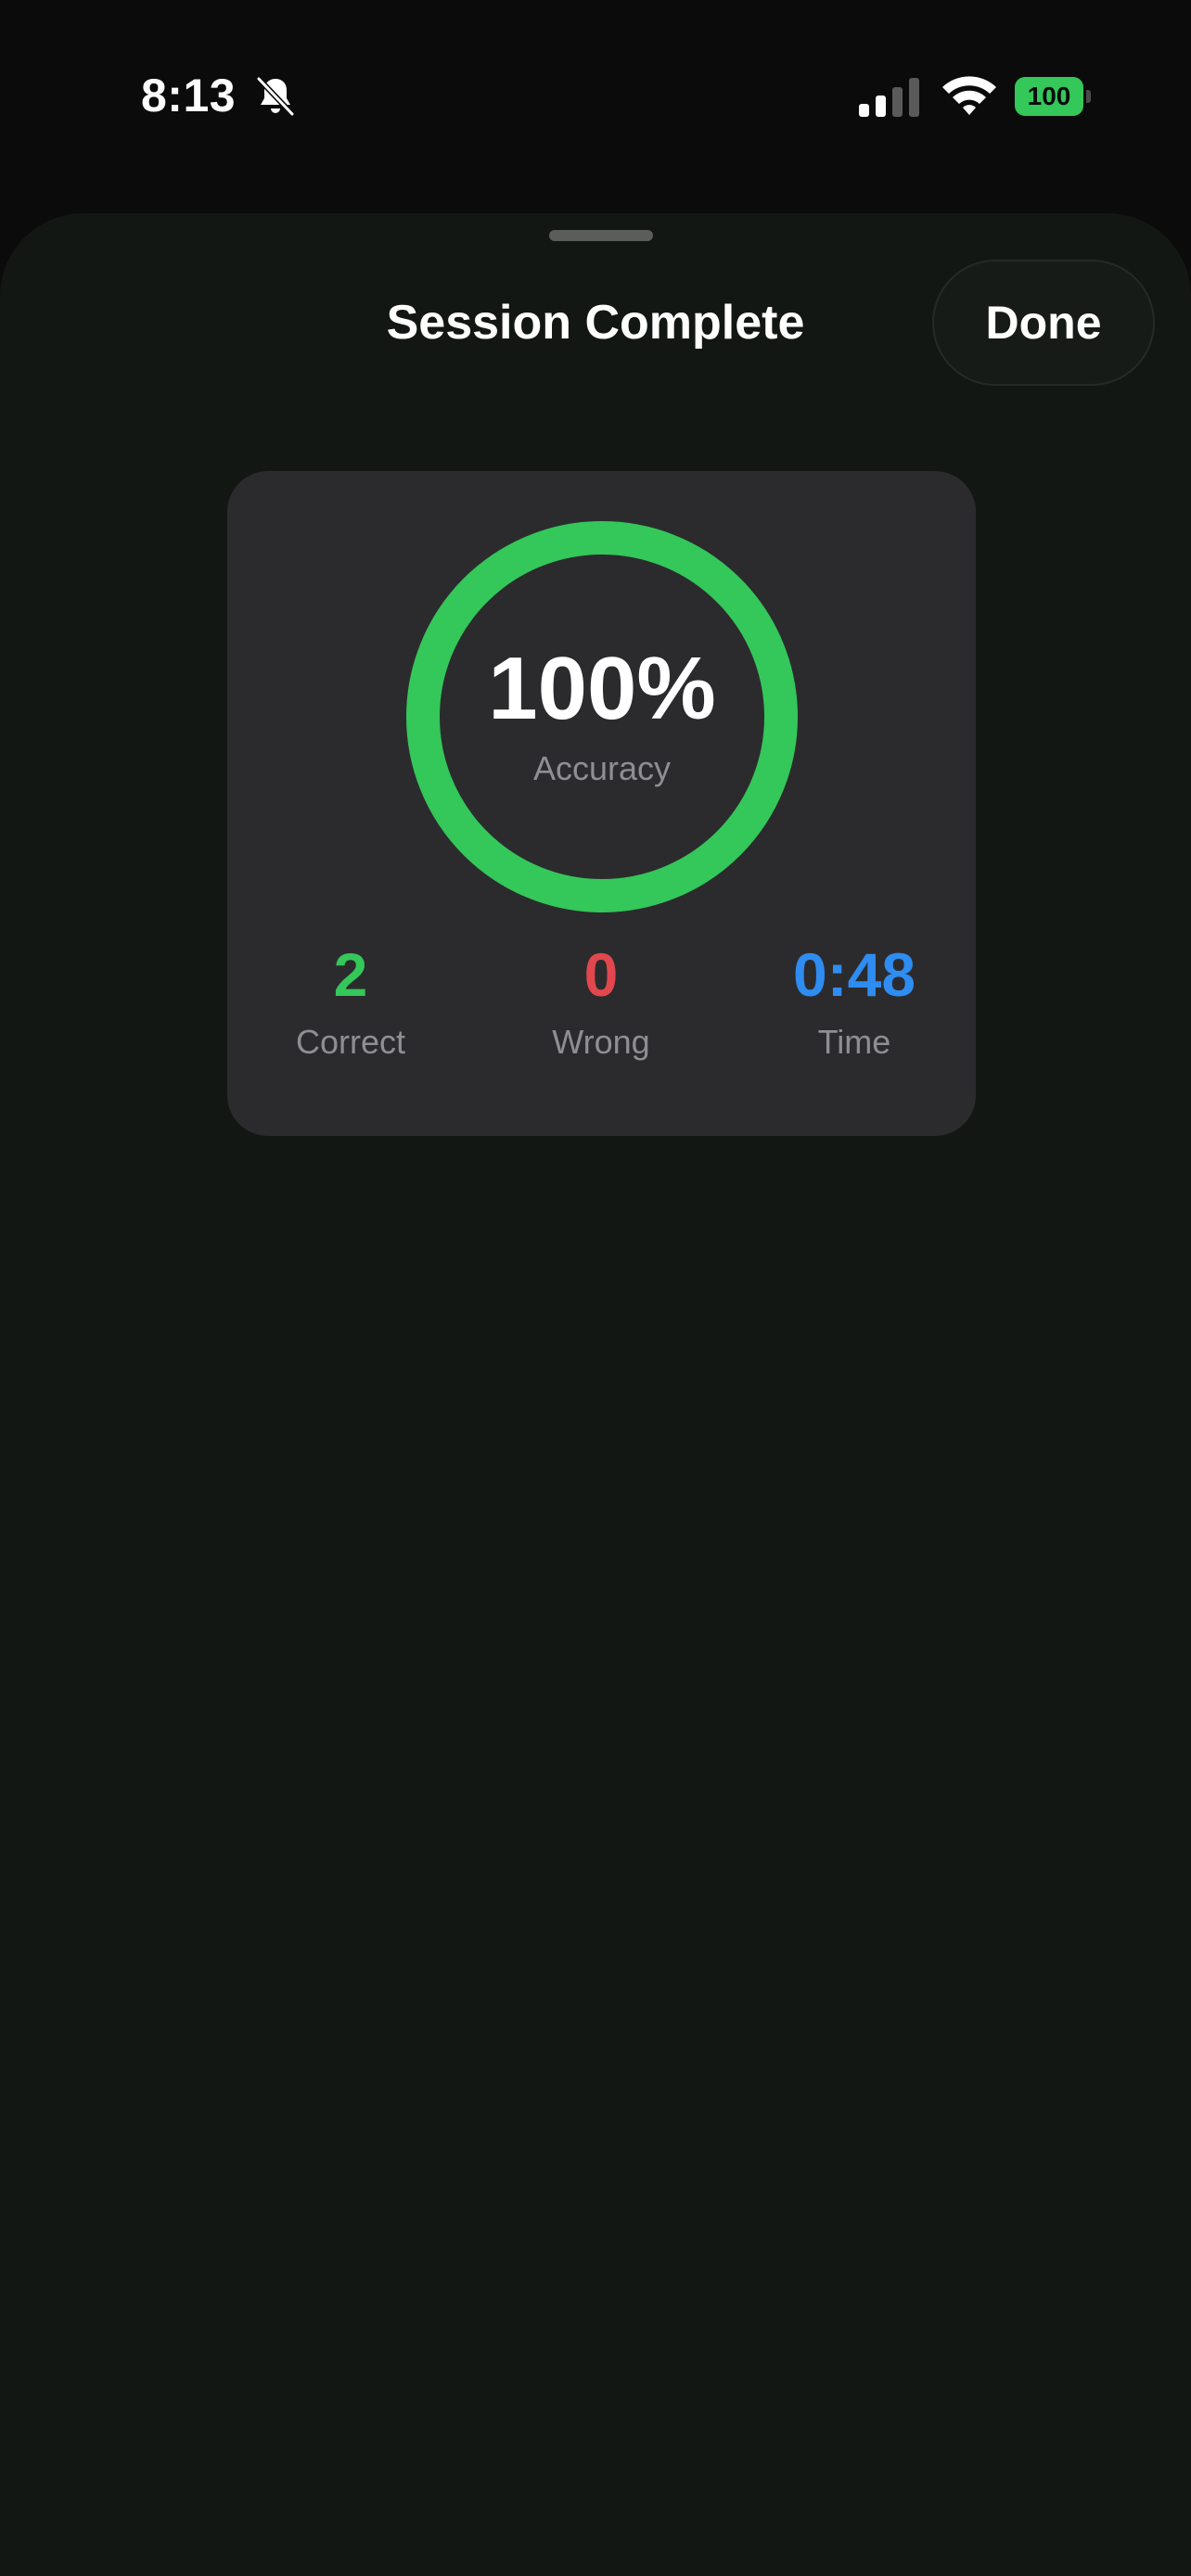  Describe the element at coordinates (969, 95) in the screenshot. I see `wifi-icon` at that location.